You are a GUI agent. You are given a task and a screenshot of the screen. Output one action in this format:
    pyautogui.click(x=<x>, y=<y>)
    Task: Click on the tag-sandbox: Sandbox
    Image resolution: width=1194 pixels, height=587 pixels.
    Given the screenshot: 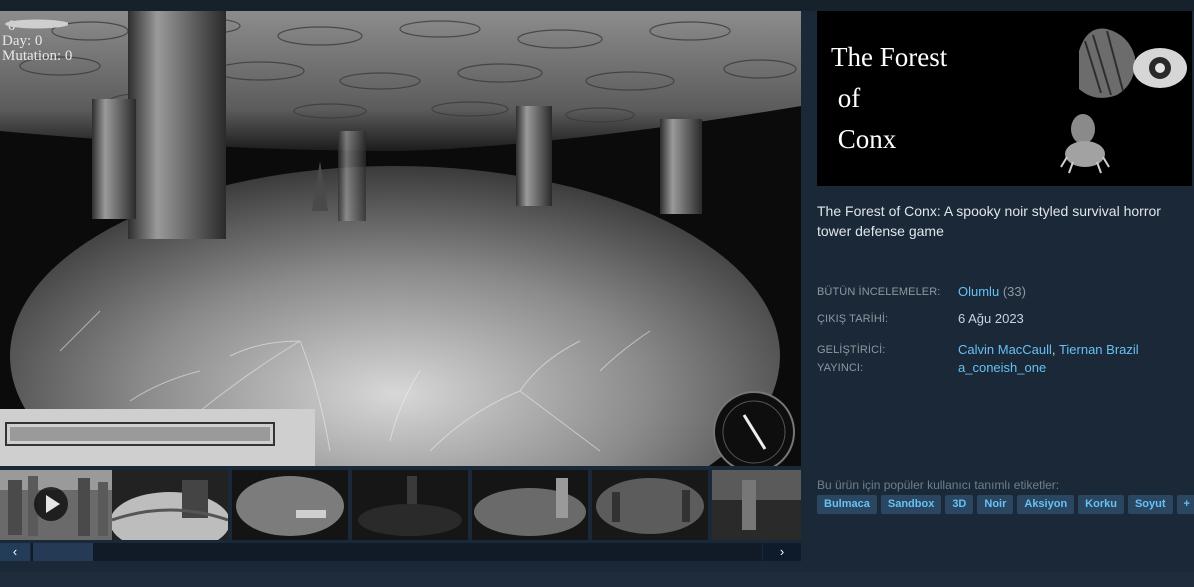 What is the action you would take?
    pyautogui.click(x=911, y=504)
    